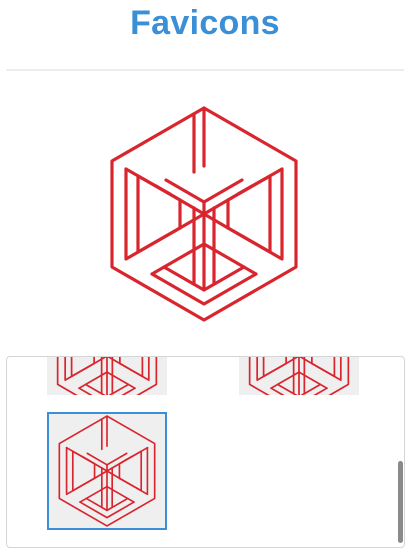 The image size is (410, 550). I want to click on favicon-option-selected, so click(107, 471).